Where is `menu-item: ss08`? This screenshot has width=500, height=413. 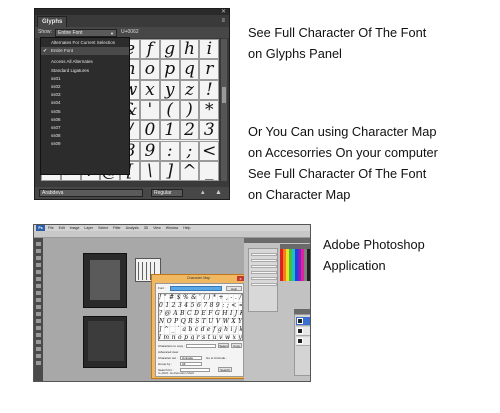 menu-item: ss08 is located at coordinates (85, 136).